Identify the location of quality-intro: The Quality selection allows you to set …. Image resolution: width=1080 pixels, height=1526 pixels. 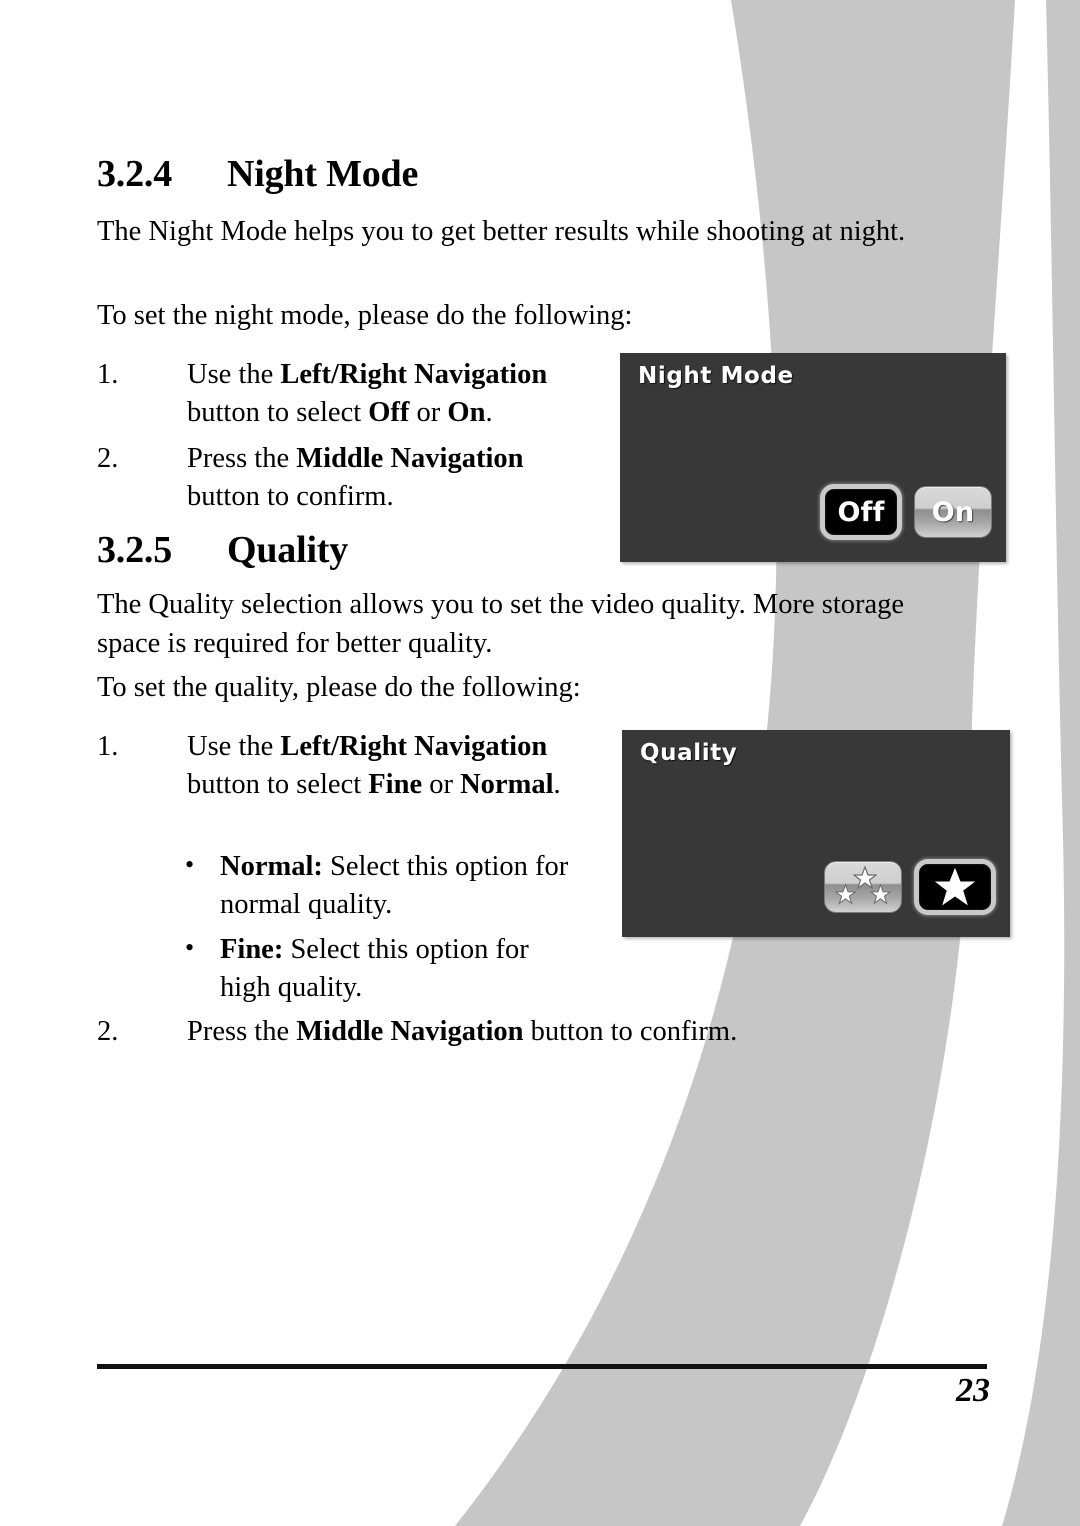
(501, 624).